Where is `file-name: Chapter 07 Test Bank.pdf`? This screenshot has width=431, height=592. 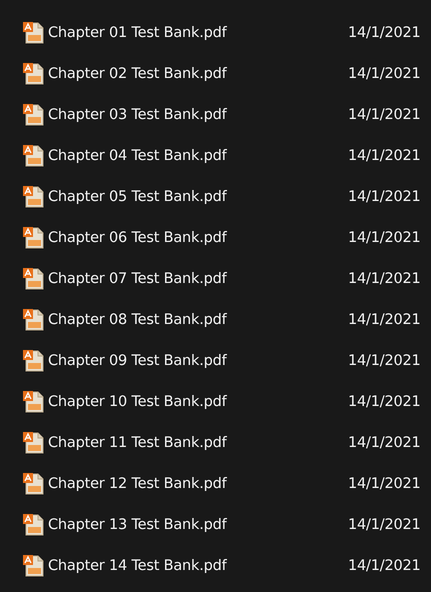
file-name: Chapter 07 Test Bank.pdf is located at coordinates (198, 278).